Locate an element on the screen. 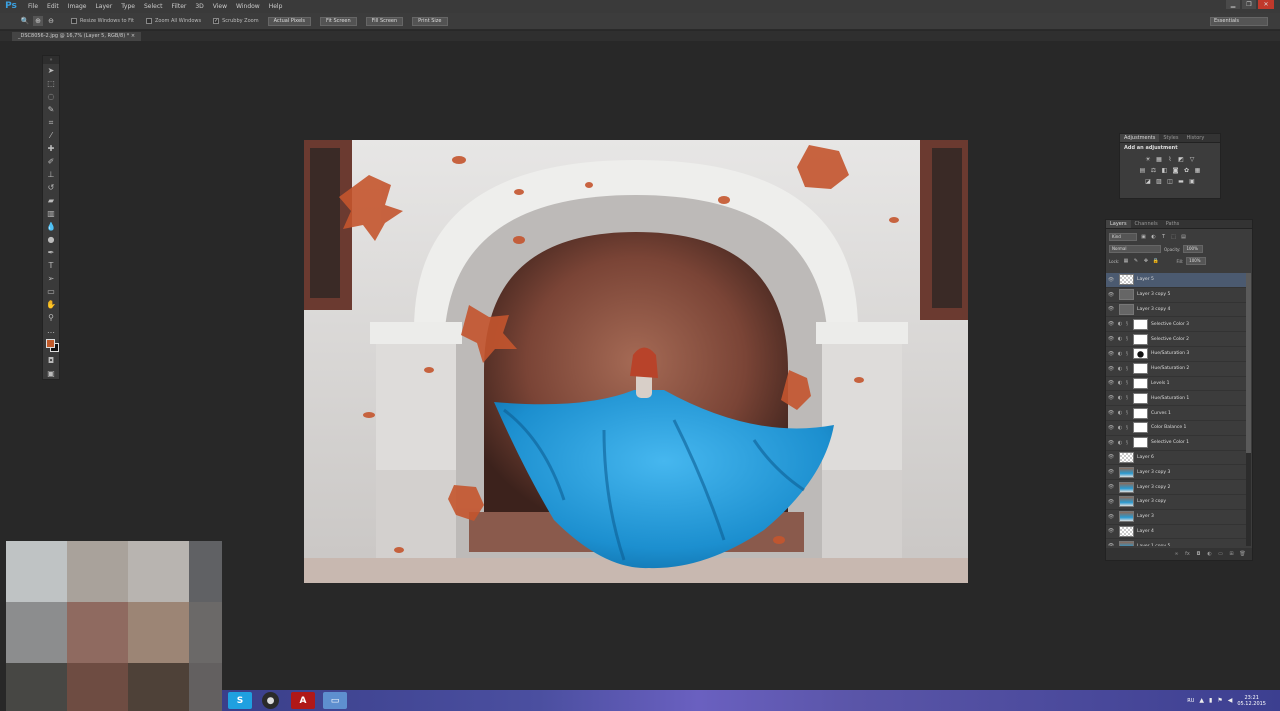 This screenshot has height=711, width=1280. layer-name: Selective Color 3 is located at coordinates (1170, 324).